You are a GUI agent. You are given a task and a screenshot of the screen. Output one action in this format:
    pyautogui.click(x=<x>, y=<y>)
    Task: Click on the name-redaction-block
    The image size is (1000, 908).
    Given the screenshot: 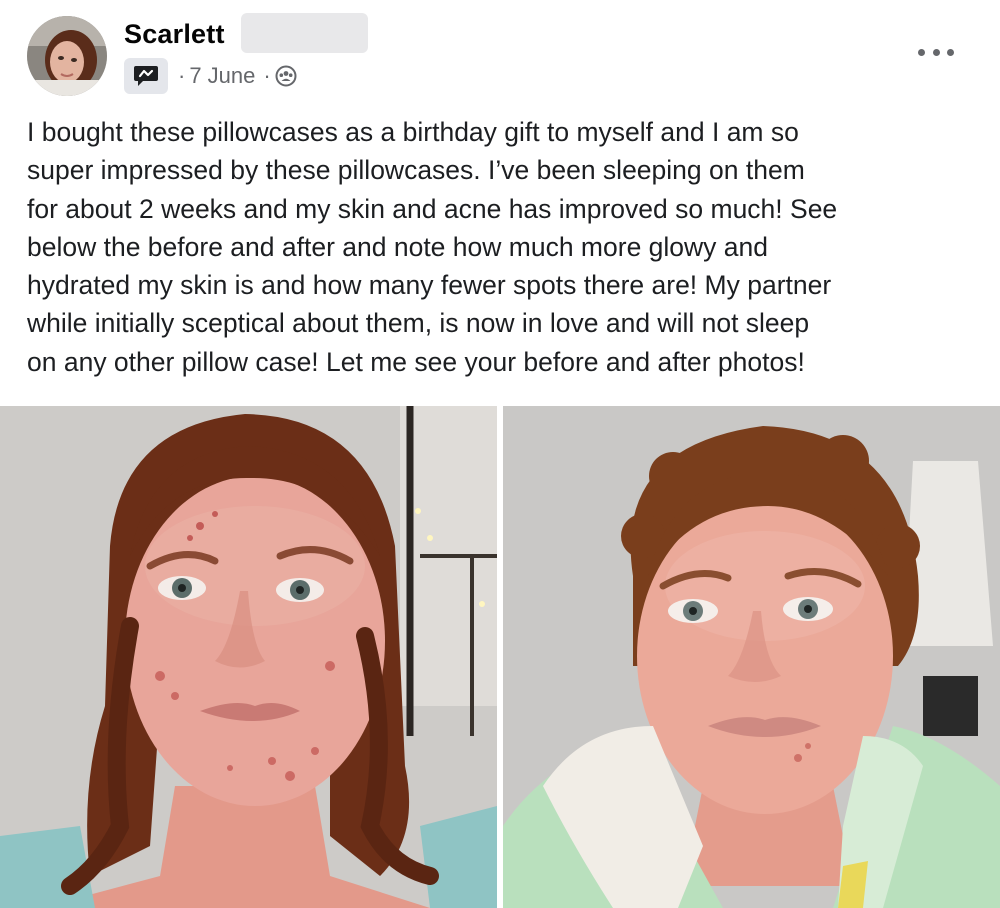 What is the action you would take?
    pyautogui.click(x=304, y=33)
    